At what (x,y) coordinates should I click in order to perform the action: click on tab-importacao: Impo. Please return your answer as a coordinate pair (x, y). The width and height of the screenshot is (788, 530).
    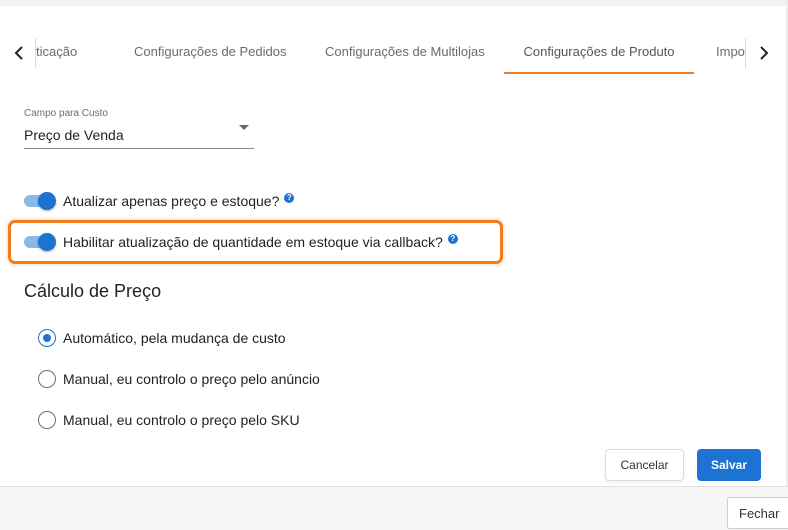
    Looking at the image, I should click on (730, 53).